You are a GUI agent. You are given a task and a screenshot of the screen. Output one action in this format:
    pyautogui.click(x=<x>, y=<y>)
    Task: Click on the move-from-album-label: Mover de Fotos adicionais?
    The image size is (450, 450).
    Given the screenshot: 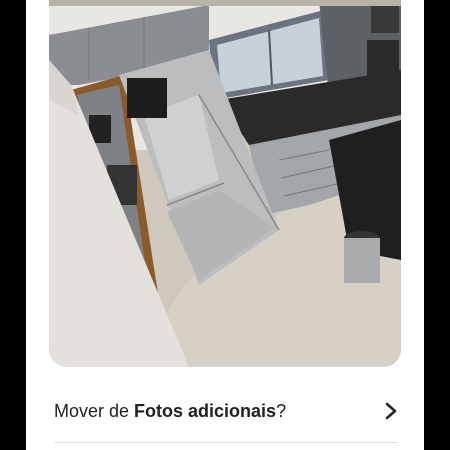 What is the action you would take?
    pyautogui.click(x=170, y=411)
    